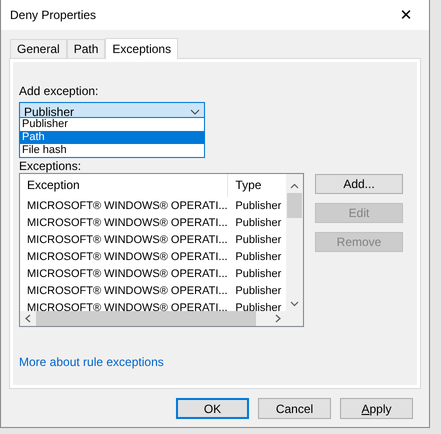  What do you see at coordinates (38, 48) in the screenshot?
I see `tab: General` at bounding box center [38, 48].